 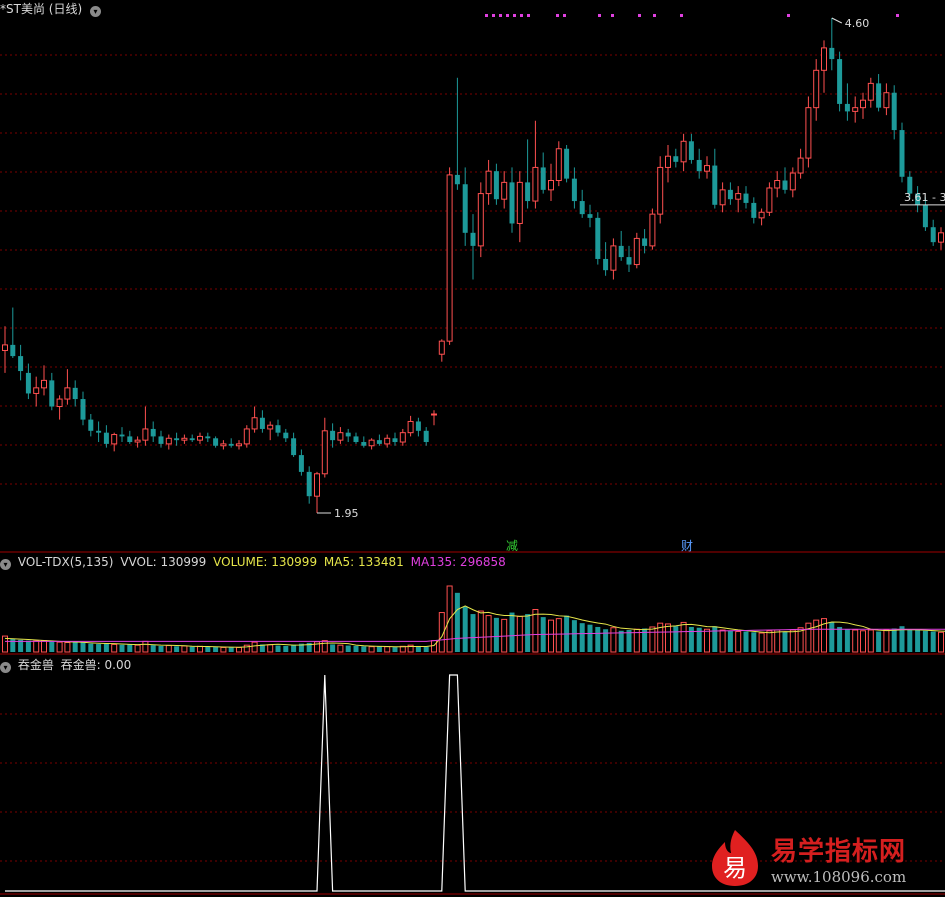 I want to click on watermark-text: 易学指标网, so click(x=839, y=852).